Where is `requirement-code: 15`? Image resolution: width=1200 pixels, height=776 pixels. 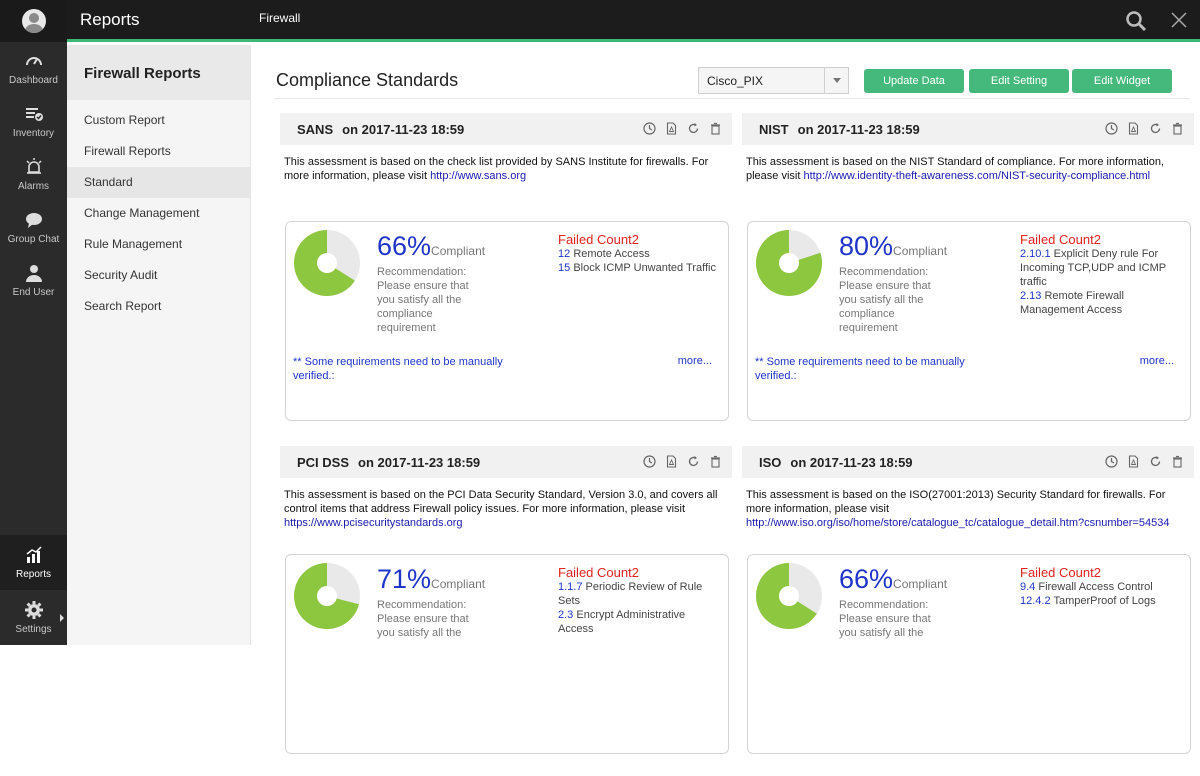 requirement-code: 15 is located at coordinates (564, 268).